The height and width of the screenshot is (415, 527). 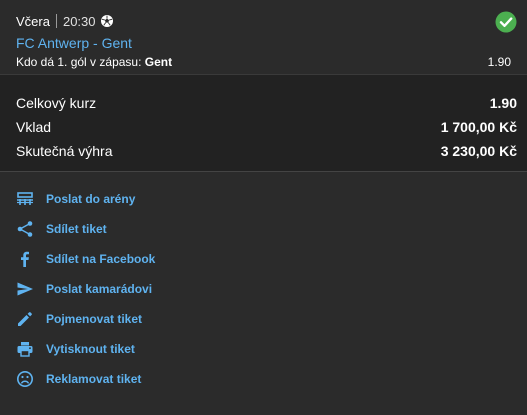 What do you see at coordinates (266, 151) in the screenshot?
I see `payout-row: Skutečná výhra 3 230,00 Kč` at bounding box center [266, 151].